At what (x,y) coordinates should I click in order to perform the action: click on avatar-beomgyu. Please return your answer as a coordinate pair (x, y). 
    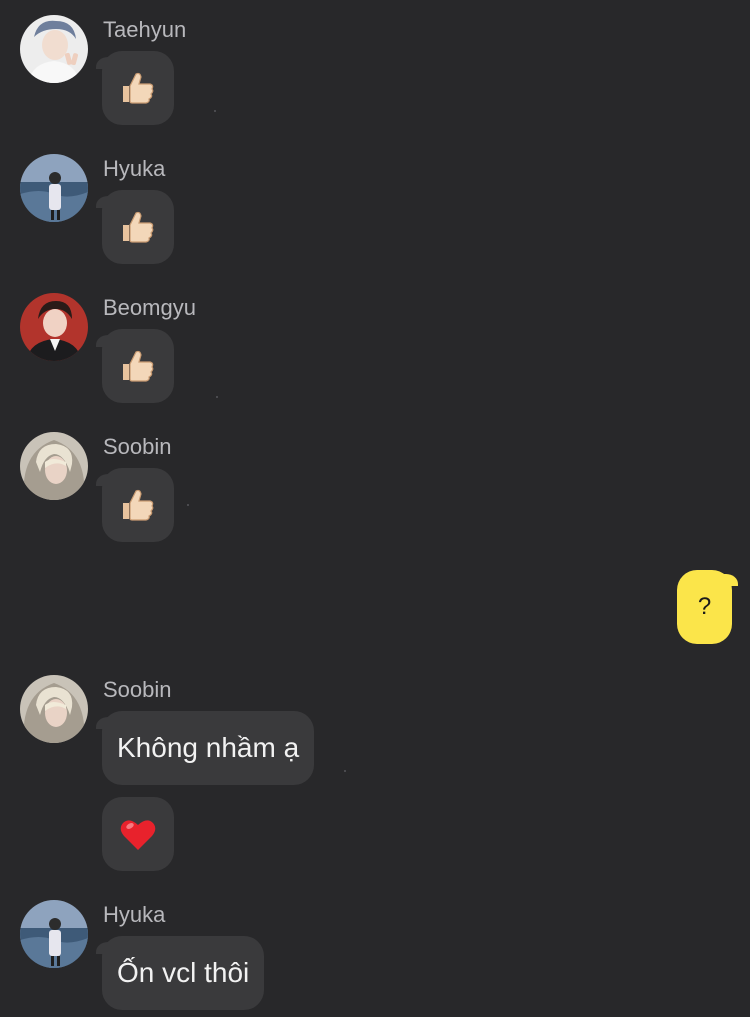
    Looking at the image, I should click on (54, 327).